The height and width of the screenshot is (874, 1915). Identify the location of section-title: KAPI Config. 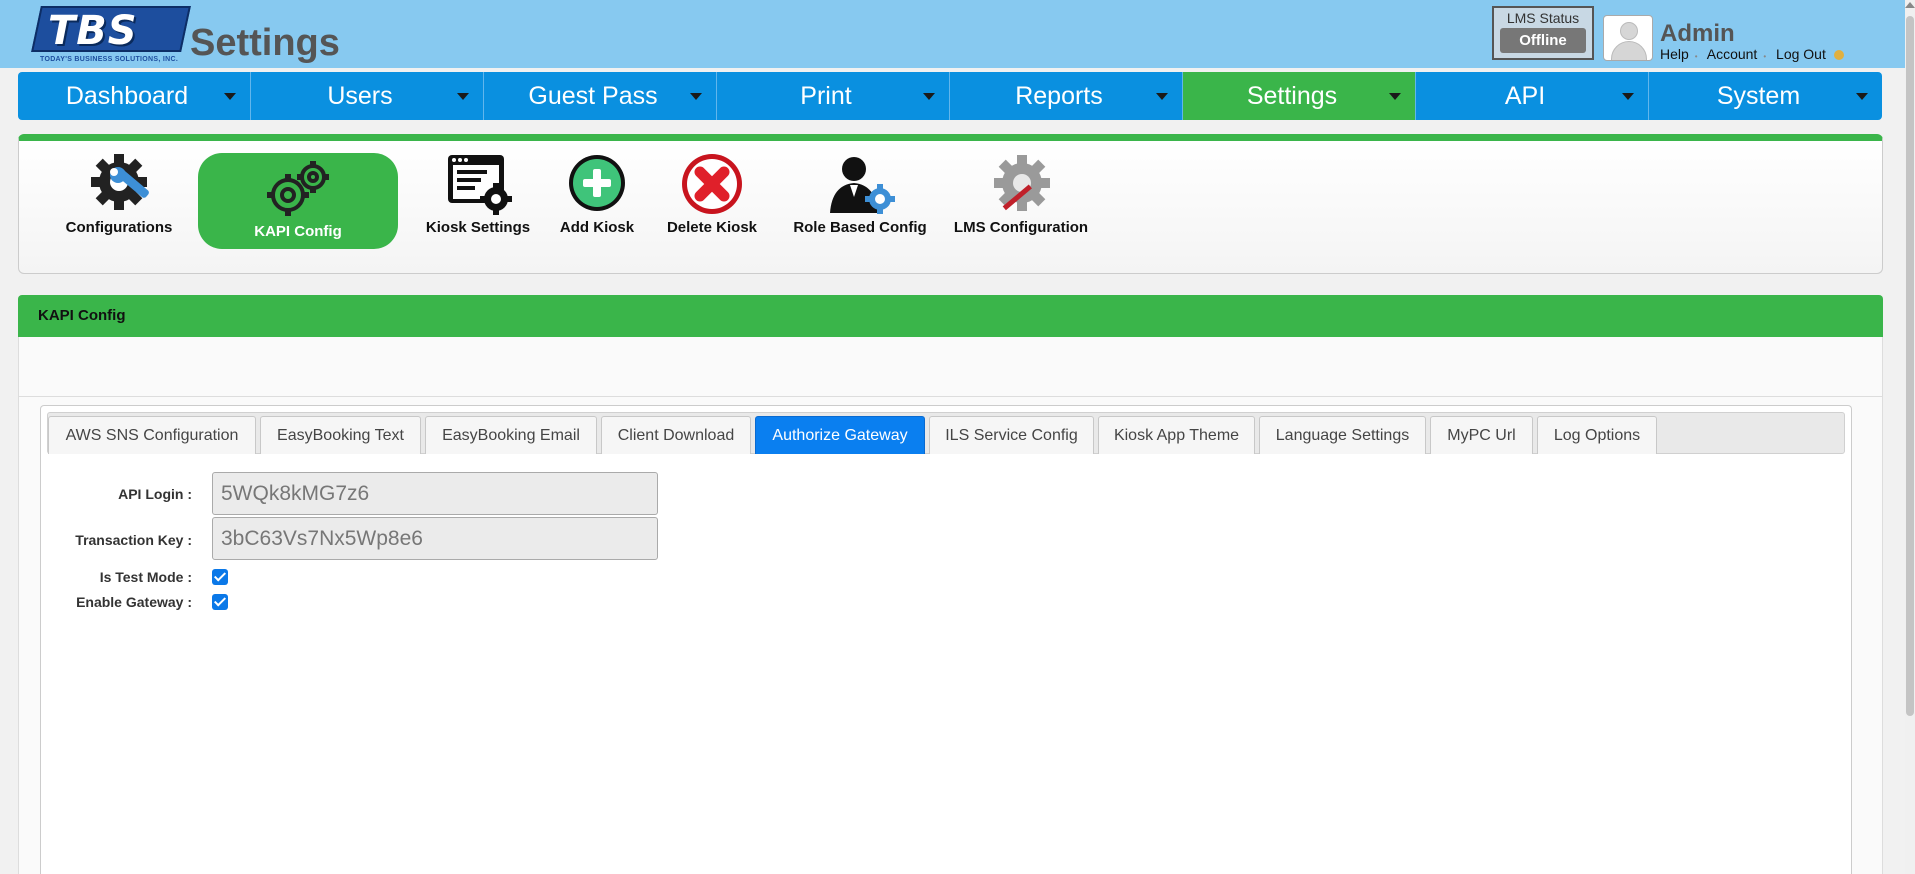
(82, 315).